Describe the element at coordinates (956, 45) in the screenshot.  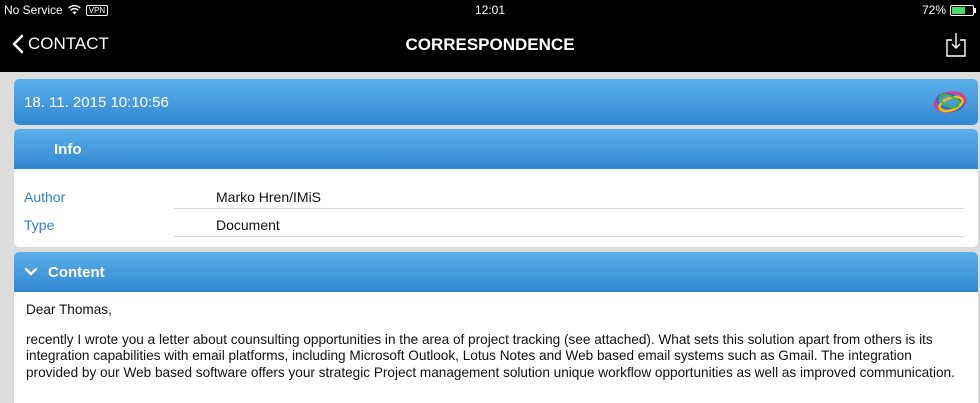
I see `share-download-icon` at that location.